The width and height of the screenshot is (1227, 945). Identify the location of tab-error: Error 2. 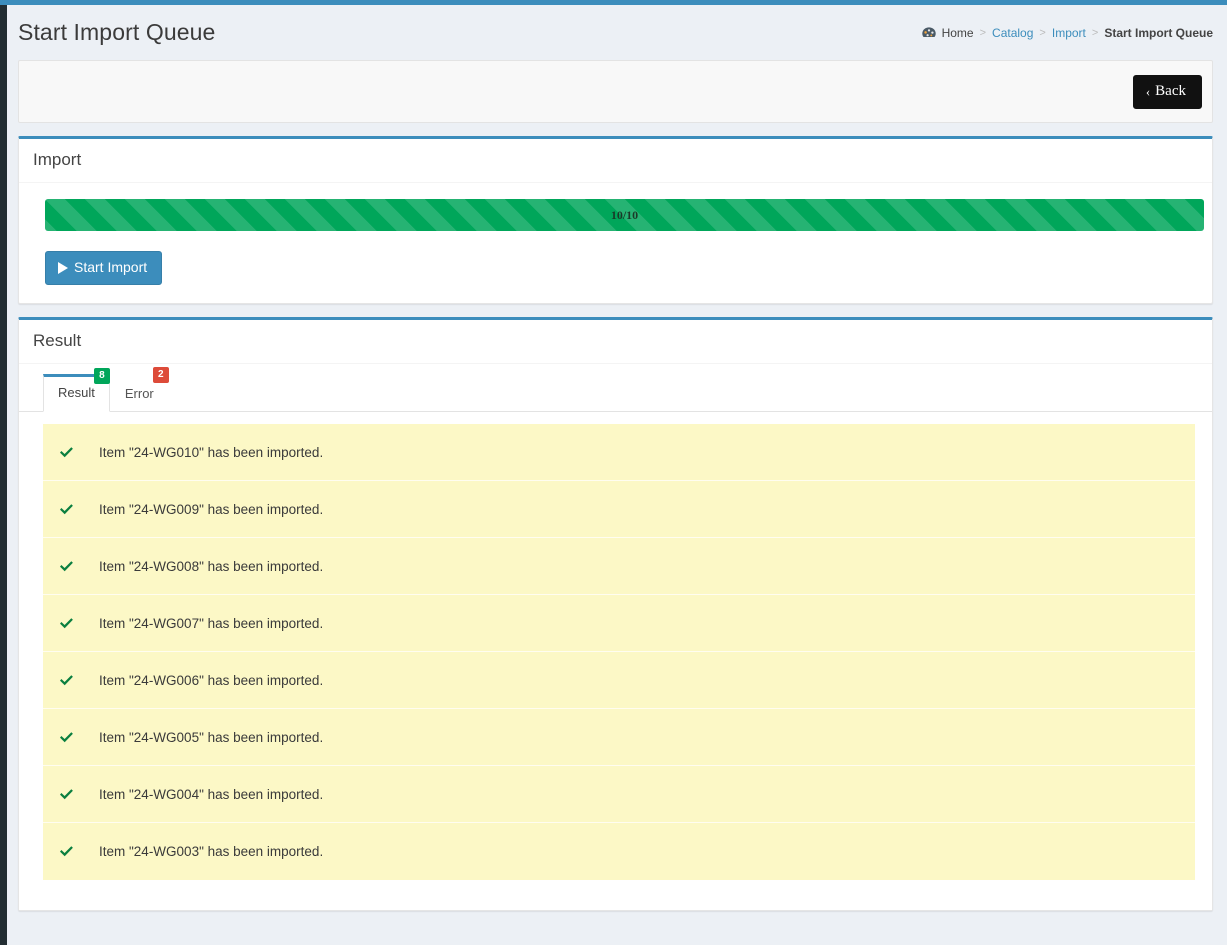
(139, 389).